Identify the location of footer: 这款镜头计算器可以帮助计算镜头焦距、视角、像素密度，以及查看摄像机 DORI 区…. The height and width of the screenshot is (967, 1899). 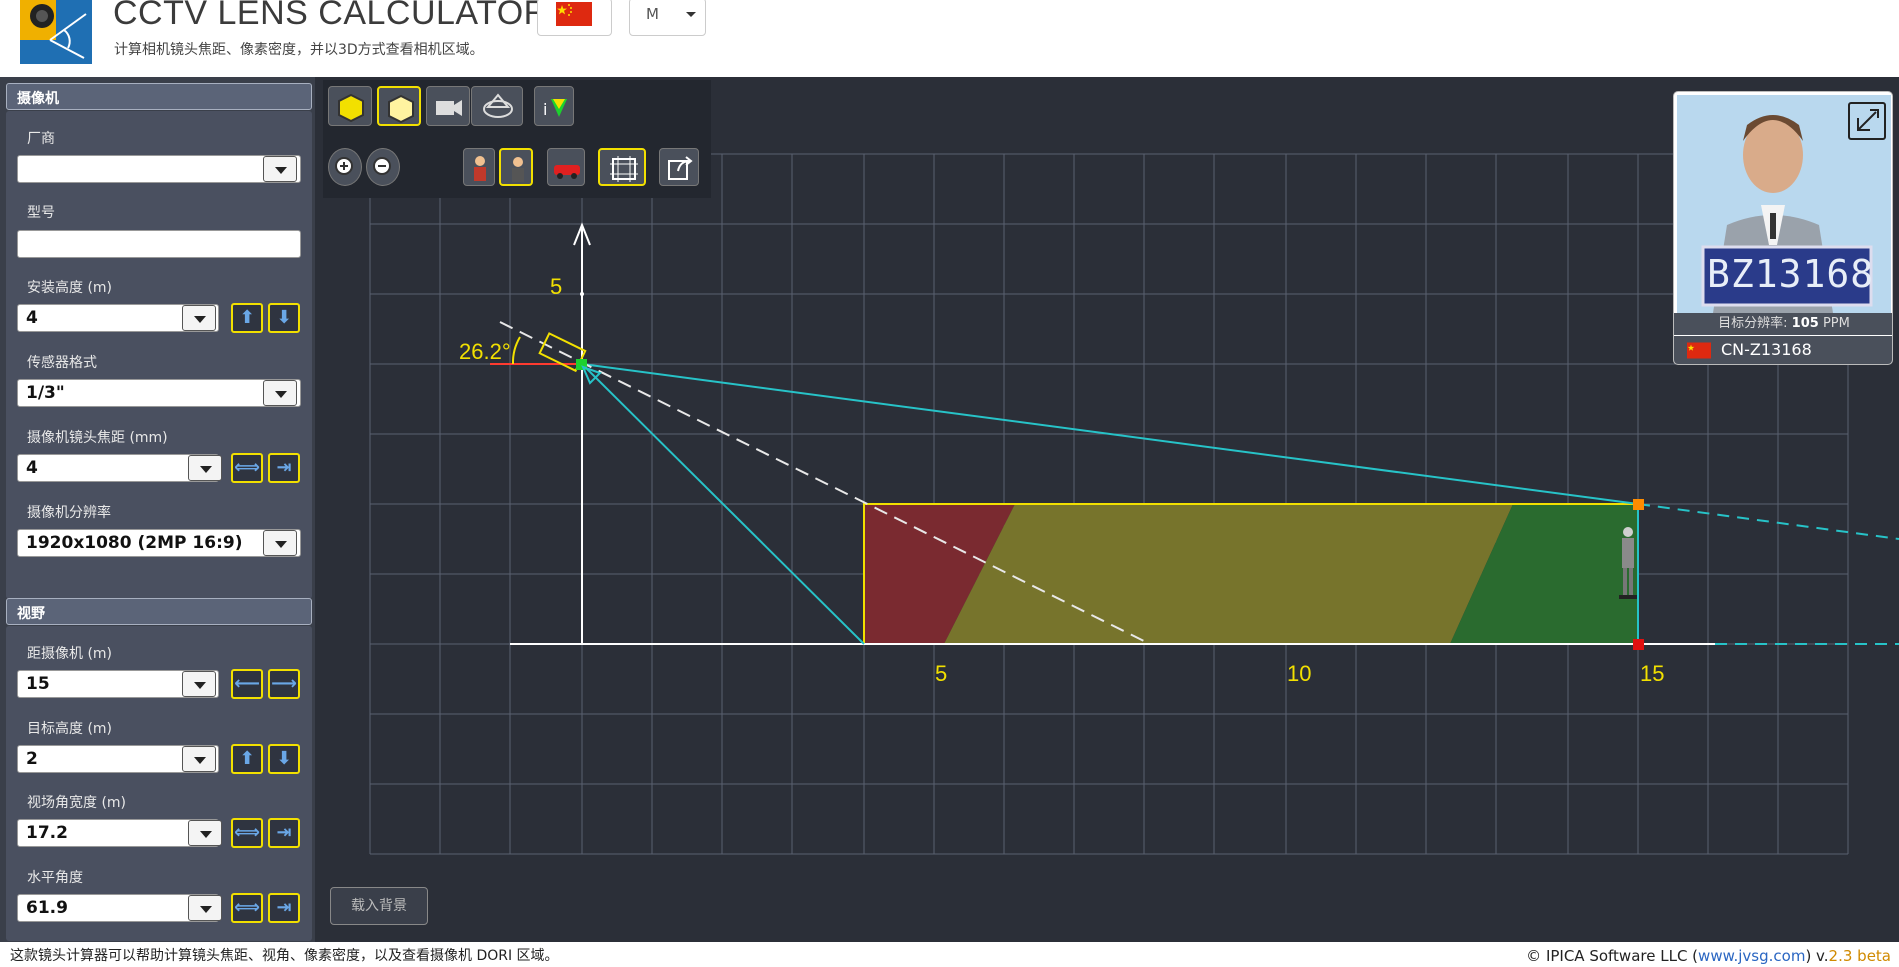
(949, 954).